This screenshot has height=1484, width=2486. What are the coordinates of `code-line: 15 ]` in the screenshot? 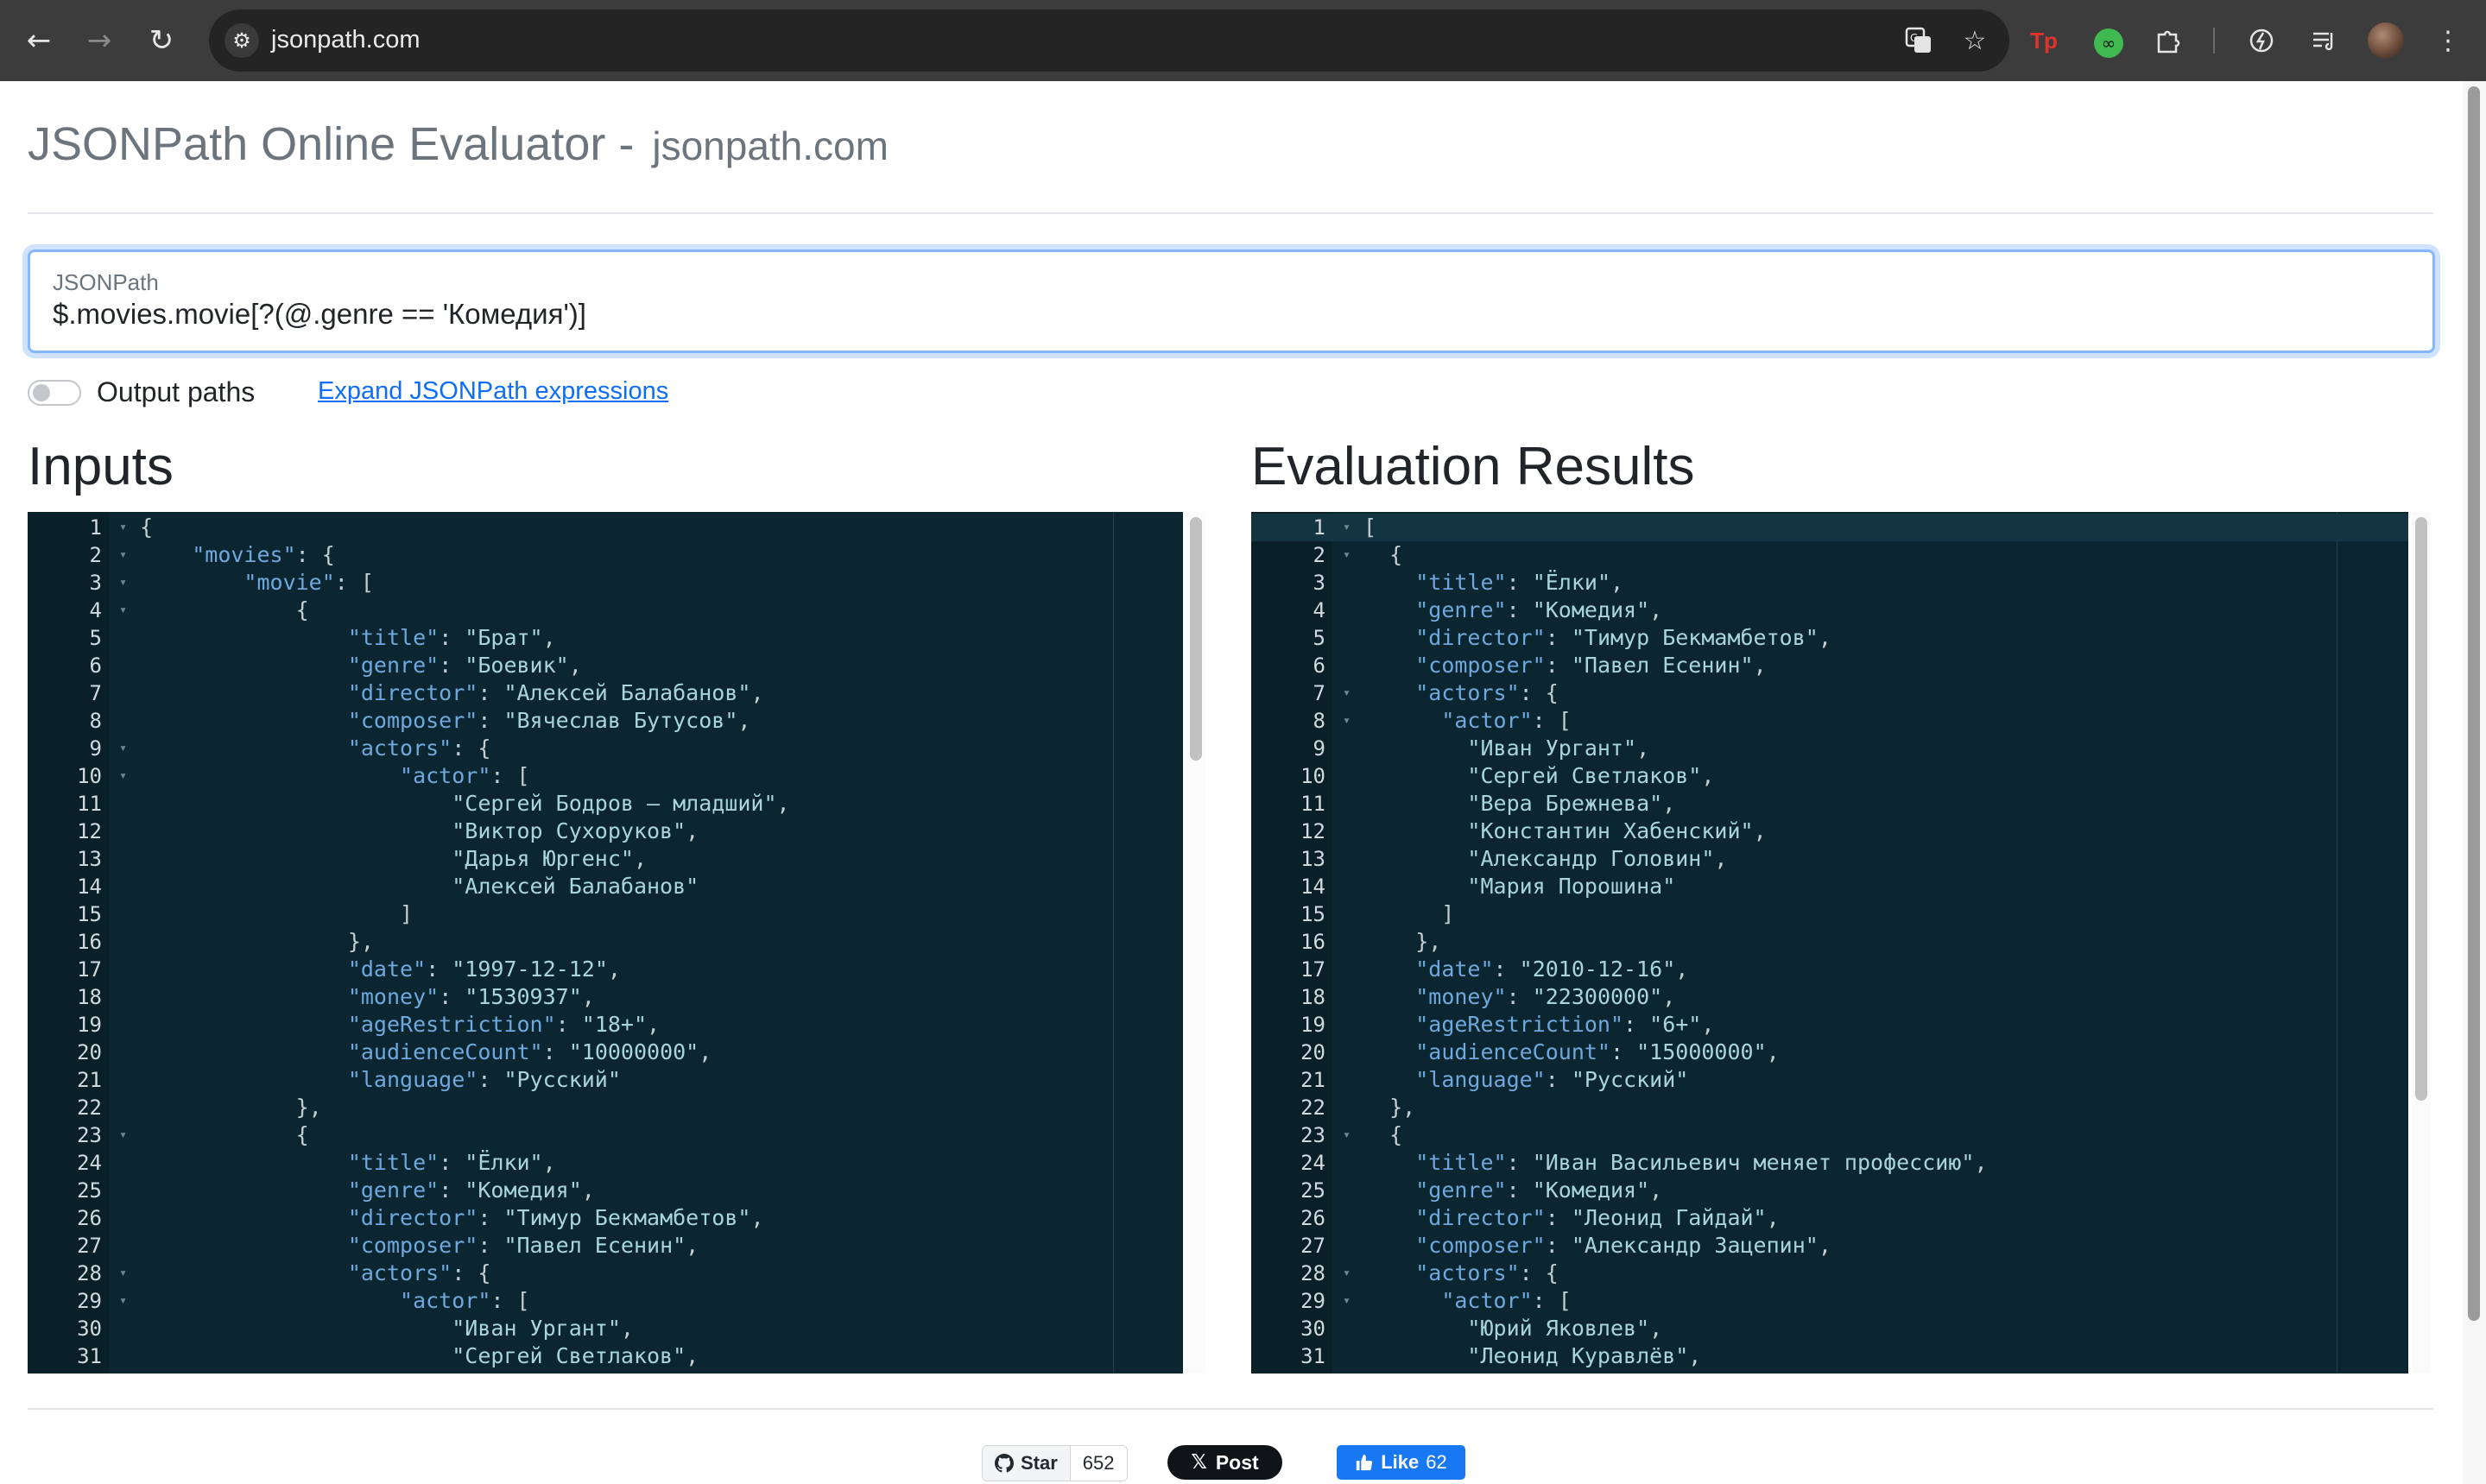 It's located at (1829, 914).